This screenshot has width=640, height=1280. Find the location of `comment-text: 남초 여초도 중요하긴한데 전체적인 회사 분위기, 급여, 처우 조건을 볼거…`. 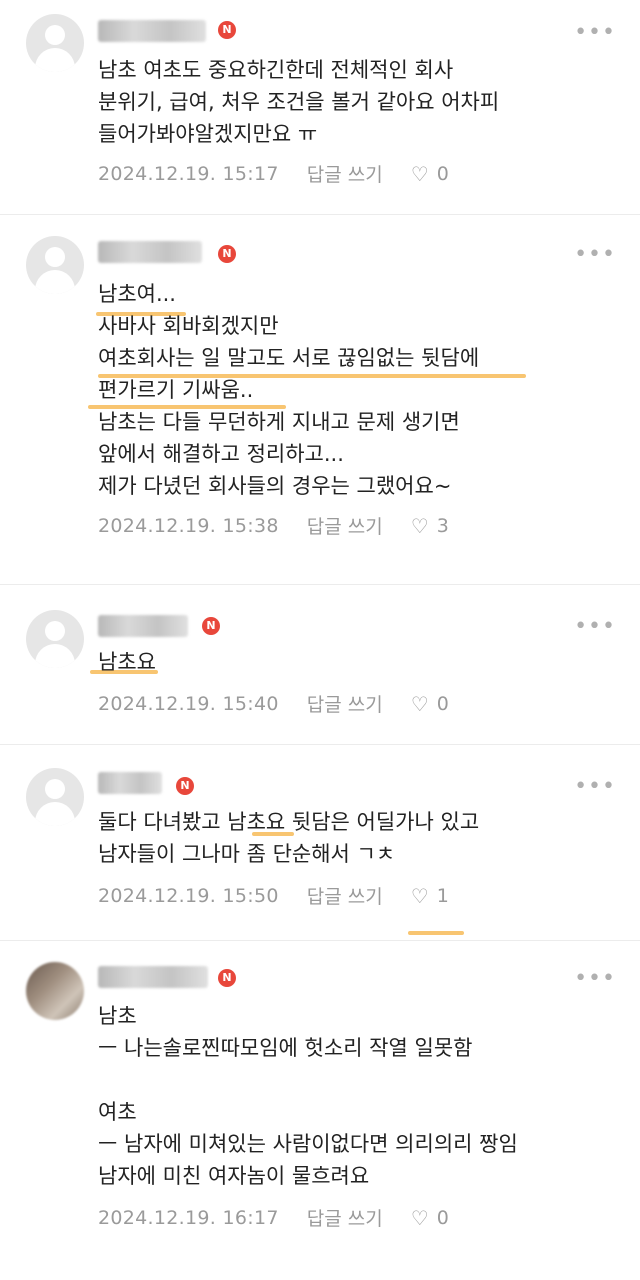

comment-text: 남초 여초도 중요하긴한데 전체적인 회사 분위기, 급여, 처우 조건을 볼거… is located at coordinates (299, 102).